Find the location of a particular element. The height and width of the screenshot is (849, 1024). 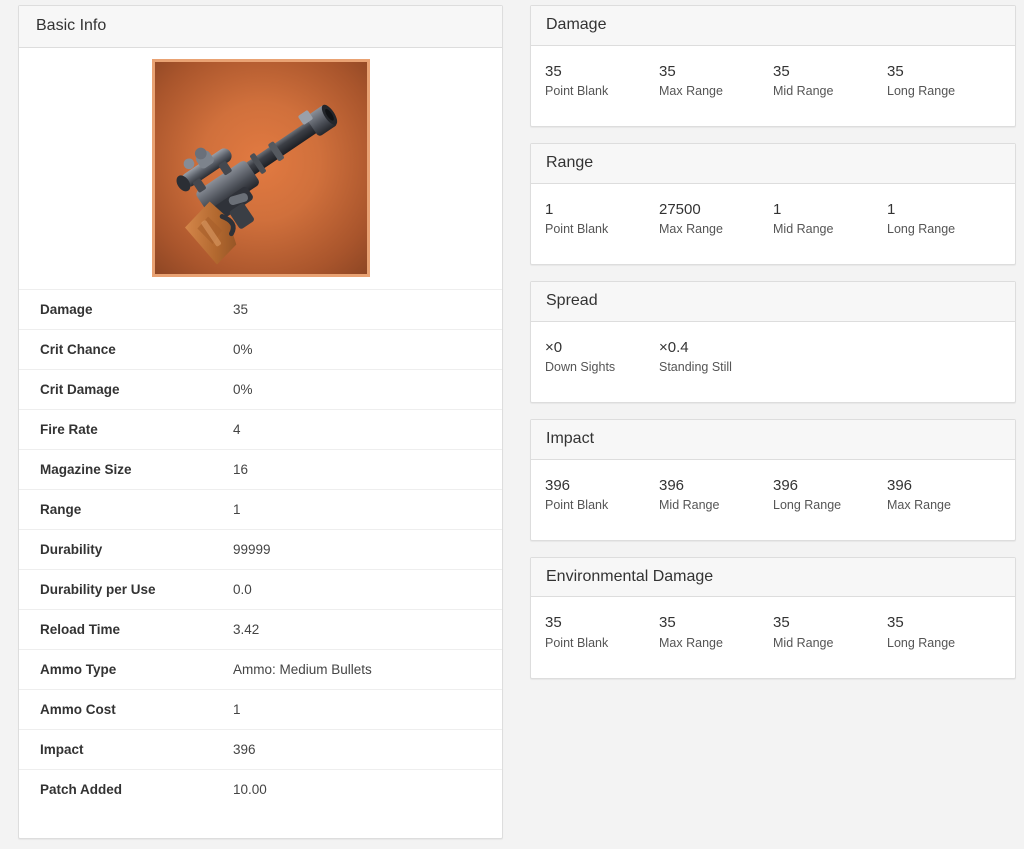

stat-card-title: Environmental Damage is located at coordinates (773, 577).